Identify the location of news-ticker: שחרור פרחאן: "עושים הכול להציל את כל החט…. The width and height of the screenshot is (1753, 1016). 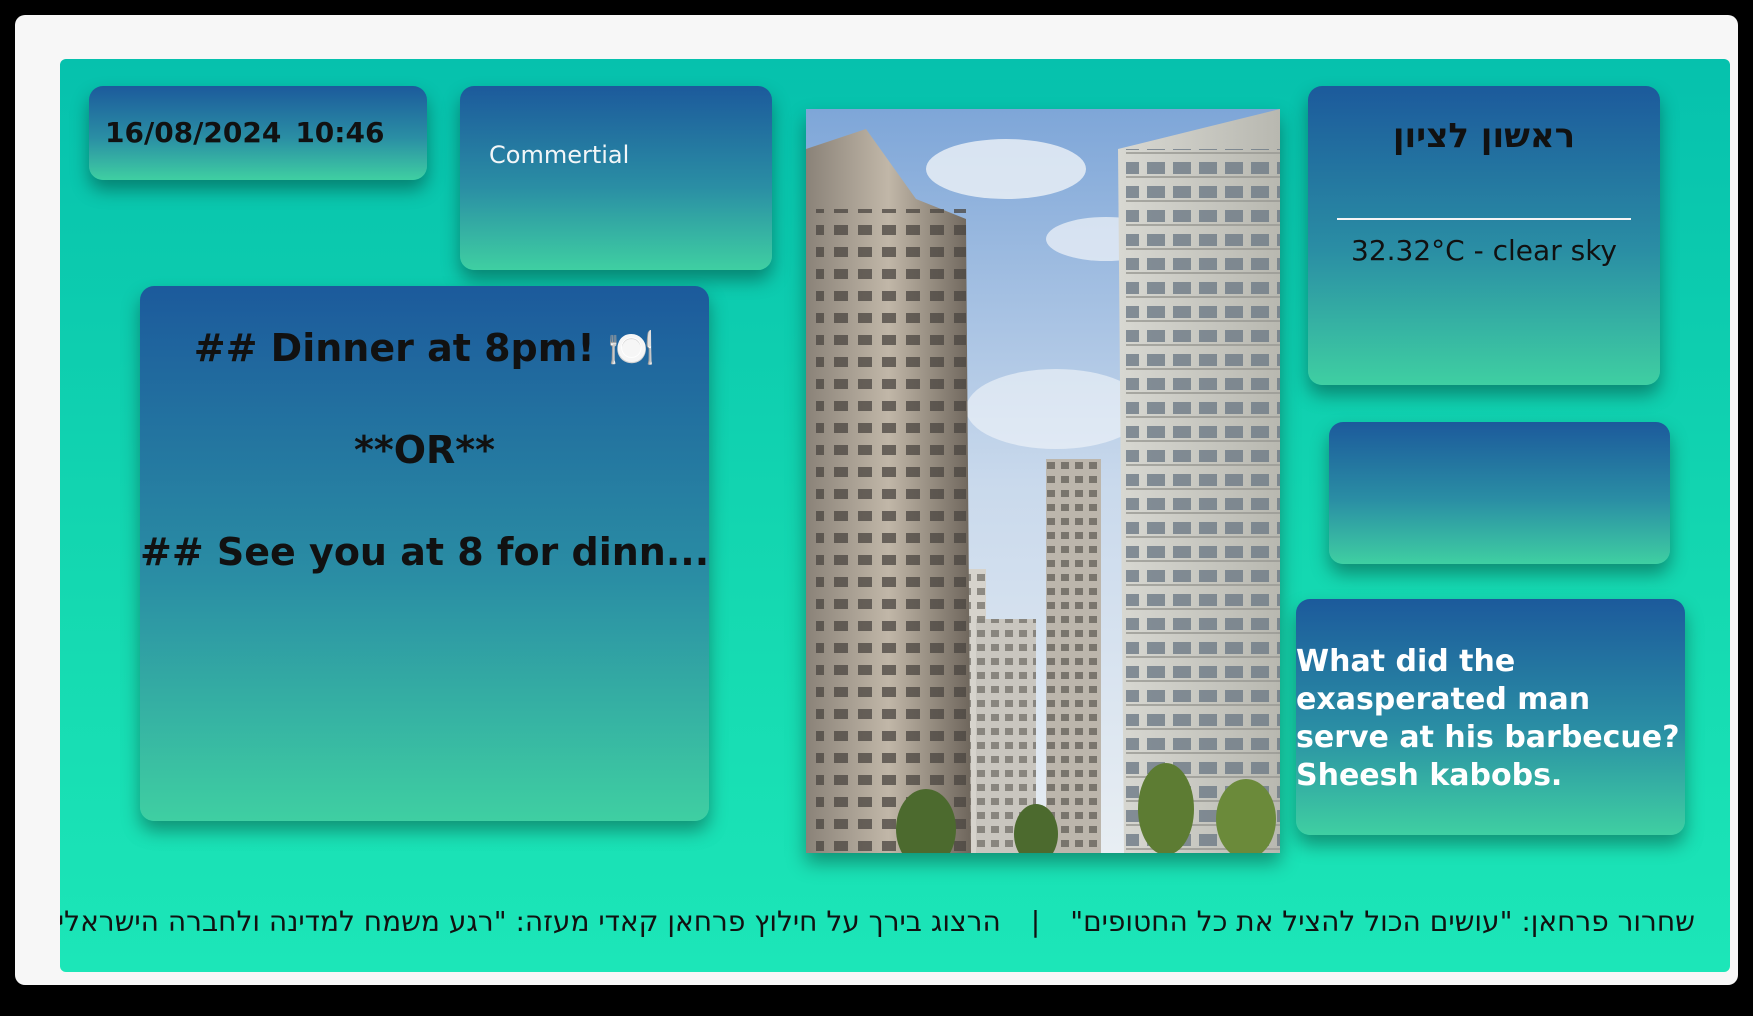
(895, 925).